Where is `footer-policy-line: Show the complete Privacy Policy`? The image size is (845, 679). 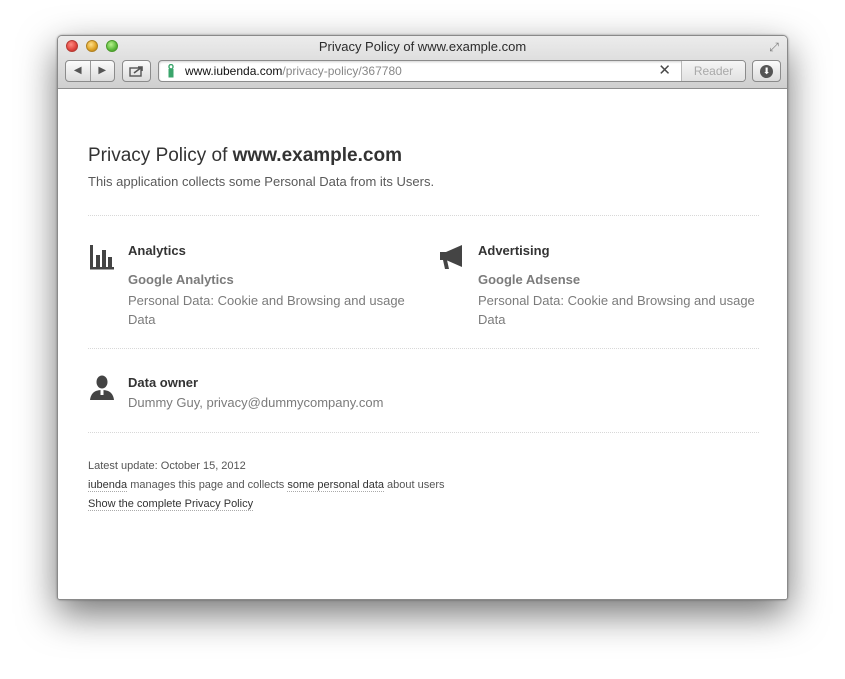 footer-policy-line: Show the complete Privacy Policy is located at coordinates (171, 504).